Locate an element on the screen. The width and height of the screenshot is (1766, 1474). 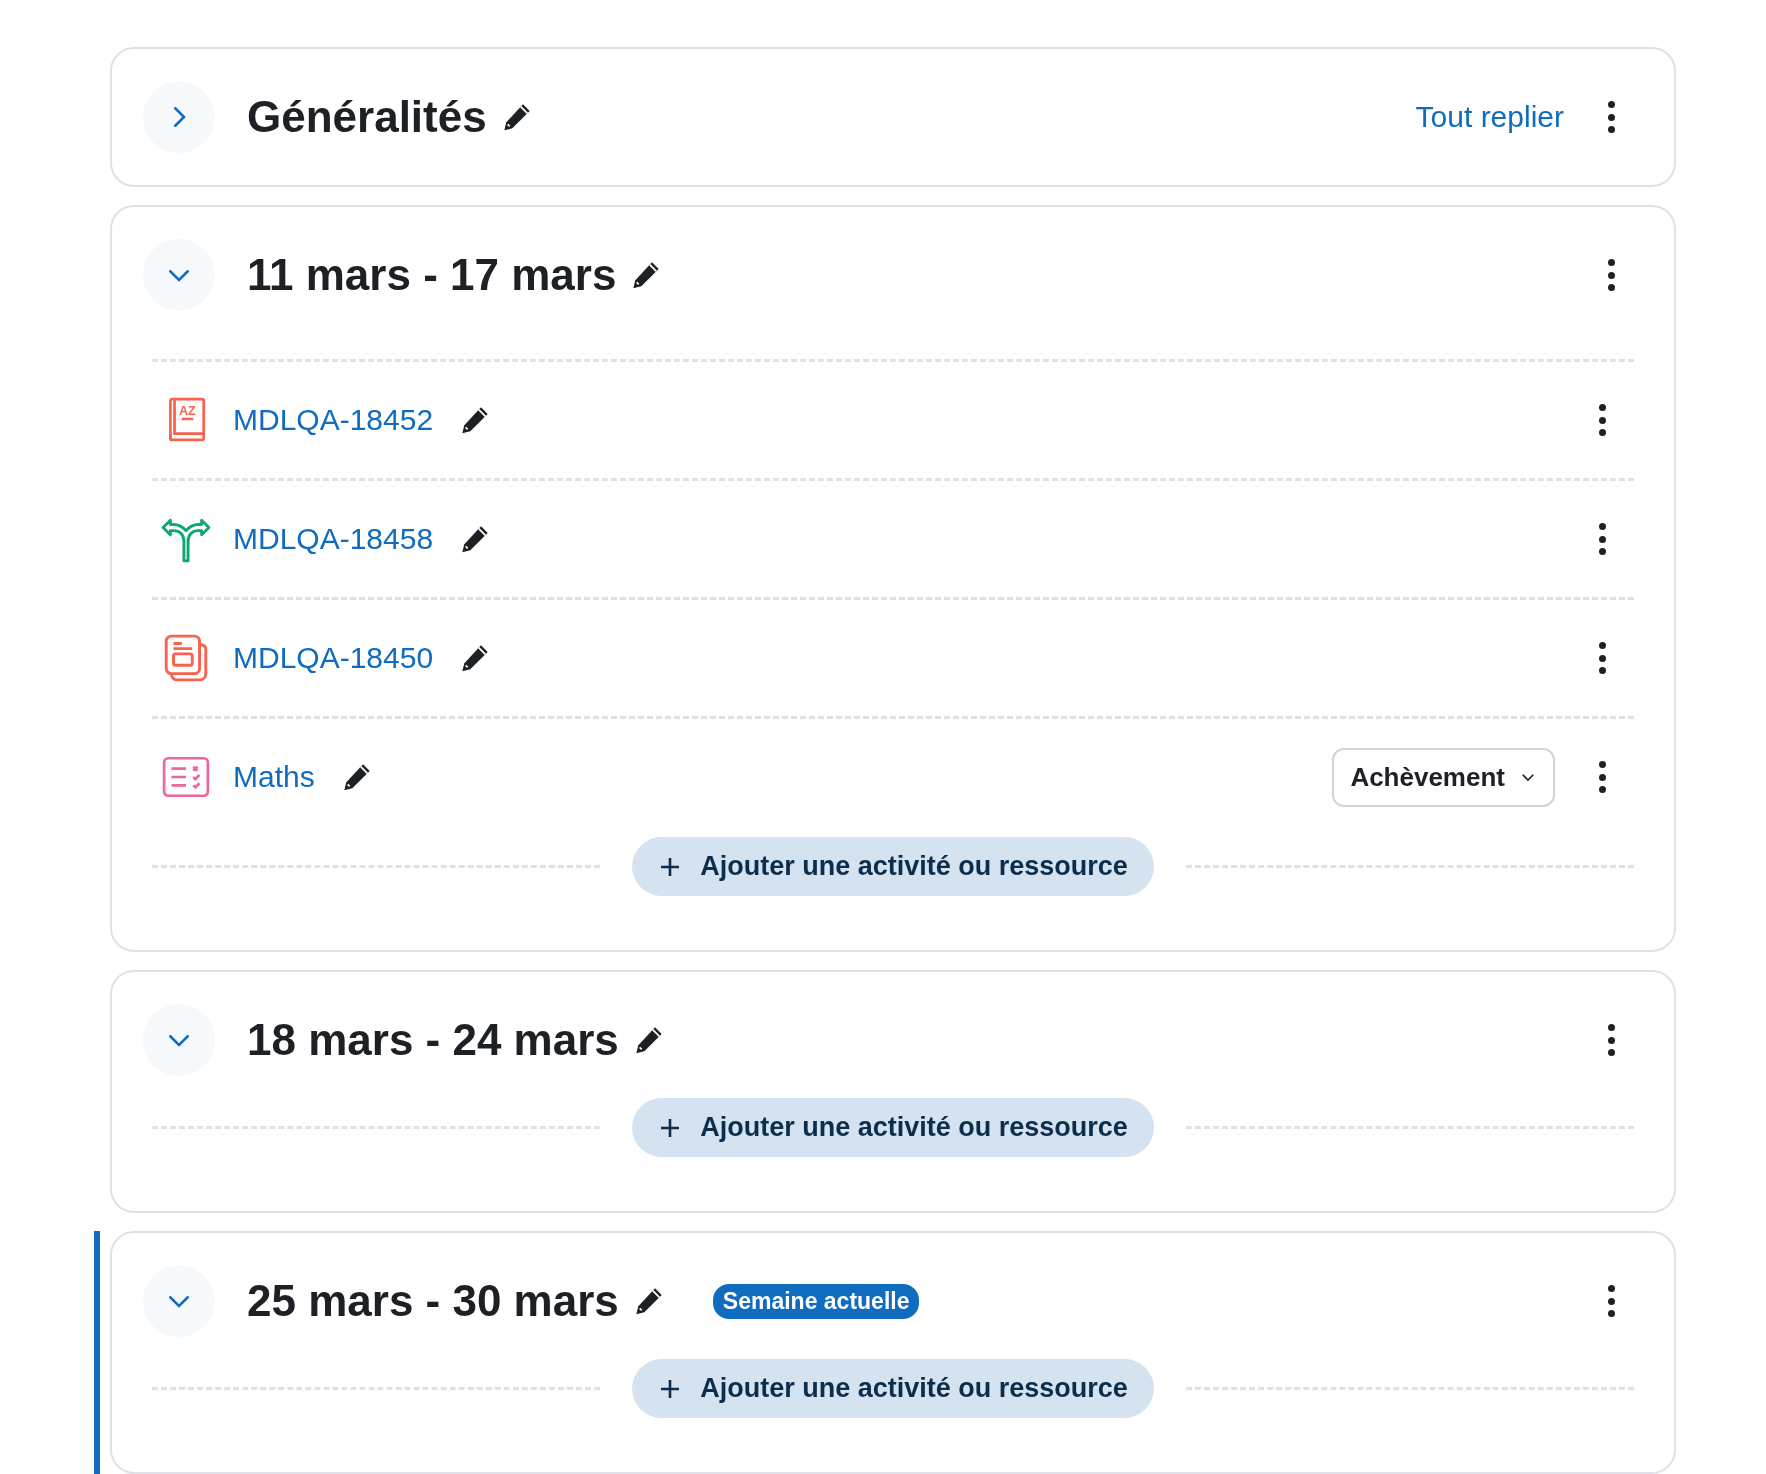
activity-link: MDLQA-18450 is located at coordinates (333, 658).